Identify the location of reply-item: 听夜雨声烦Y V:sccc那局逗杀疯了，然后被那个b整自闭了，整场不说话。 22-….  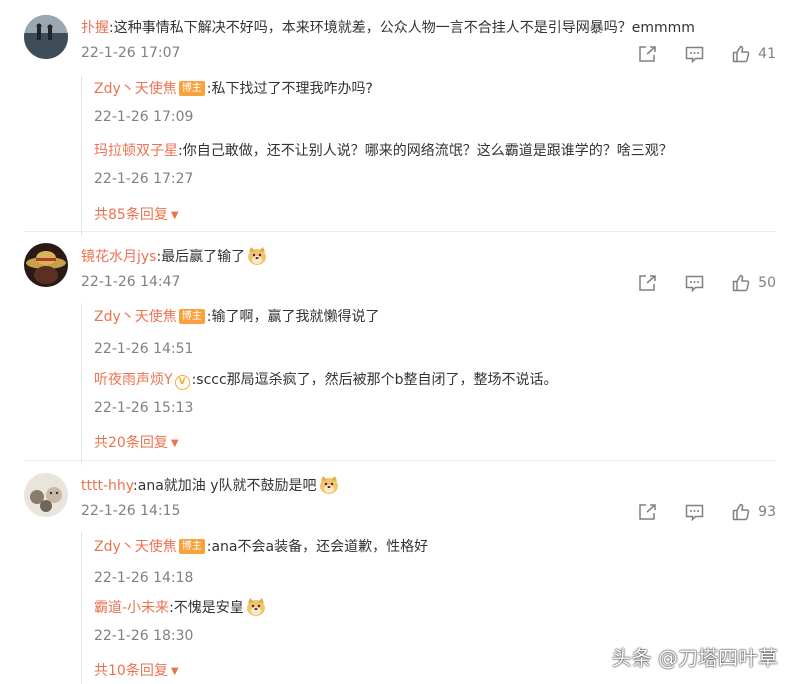
(435, 393).